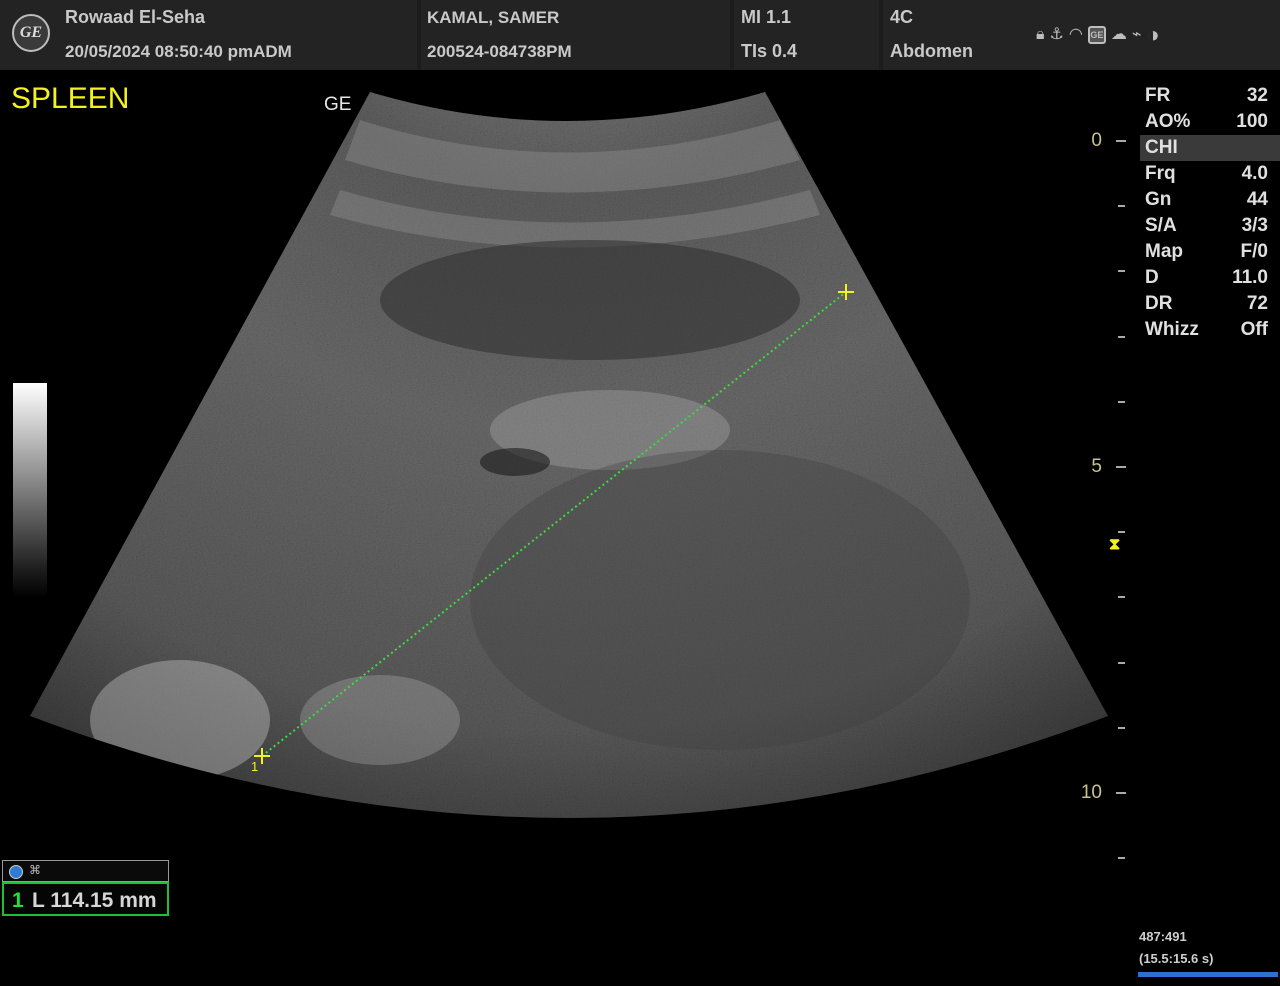  Describe the element at coordinates (1254, 173) in the screenshot. I see `param-value: 4.0` at that location.